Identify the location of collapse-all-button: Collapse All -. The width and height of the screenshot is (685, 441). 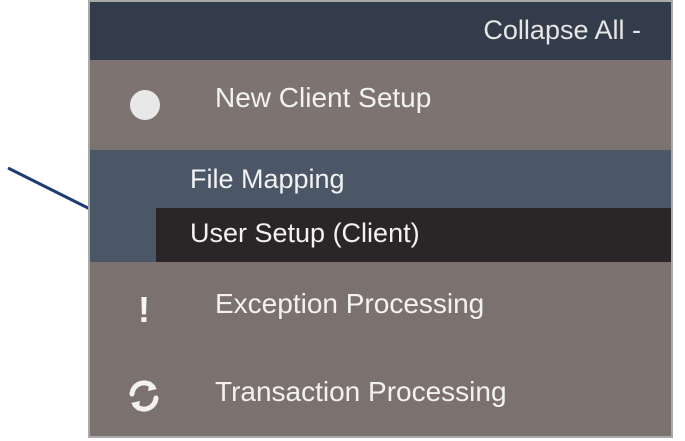
(562, 30).